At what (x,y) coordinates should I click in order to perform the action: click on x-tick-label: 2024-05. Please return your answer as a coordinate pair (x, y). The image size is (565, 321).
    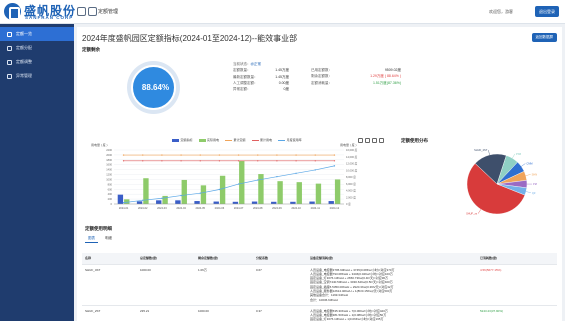
    Looking at the image, I should click on (200, 208).